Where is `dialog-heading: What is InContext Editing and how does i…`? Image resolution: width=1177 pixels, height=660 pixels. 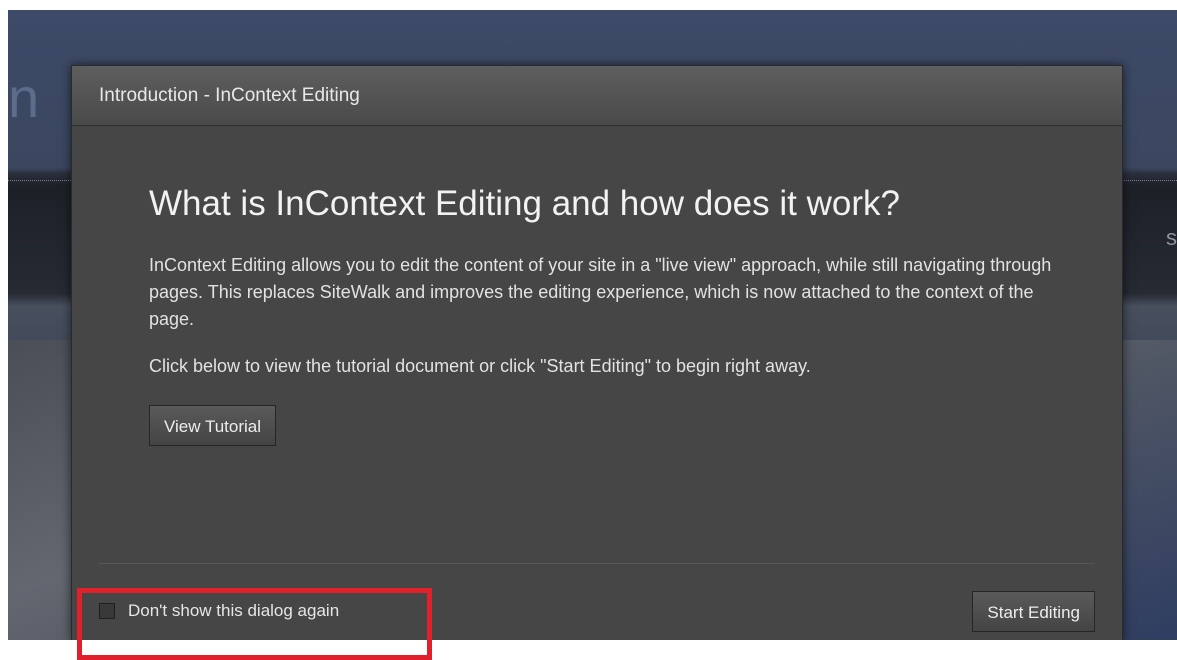
dialog-heading: What is InContext Editing and how does i… is located at coordinates (524, 203).